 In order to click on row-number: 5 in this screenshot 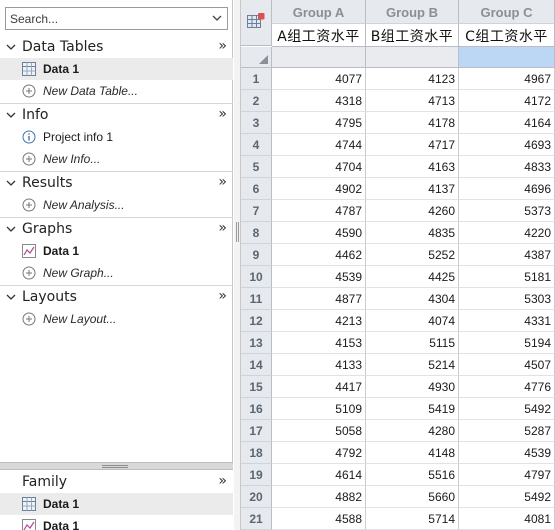, I will do `click(256, 167)`.